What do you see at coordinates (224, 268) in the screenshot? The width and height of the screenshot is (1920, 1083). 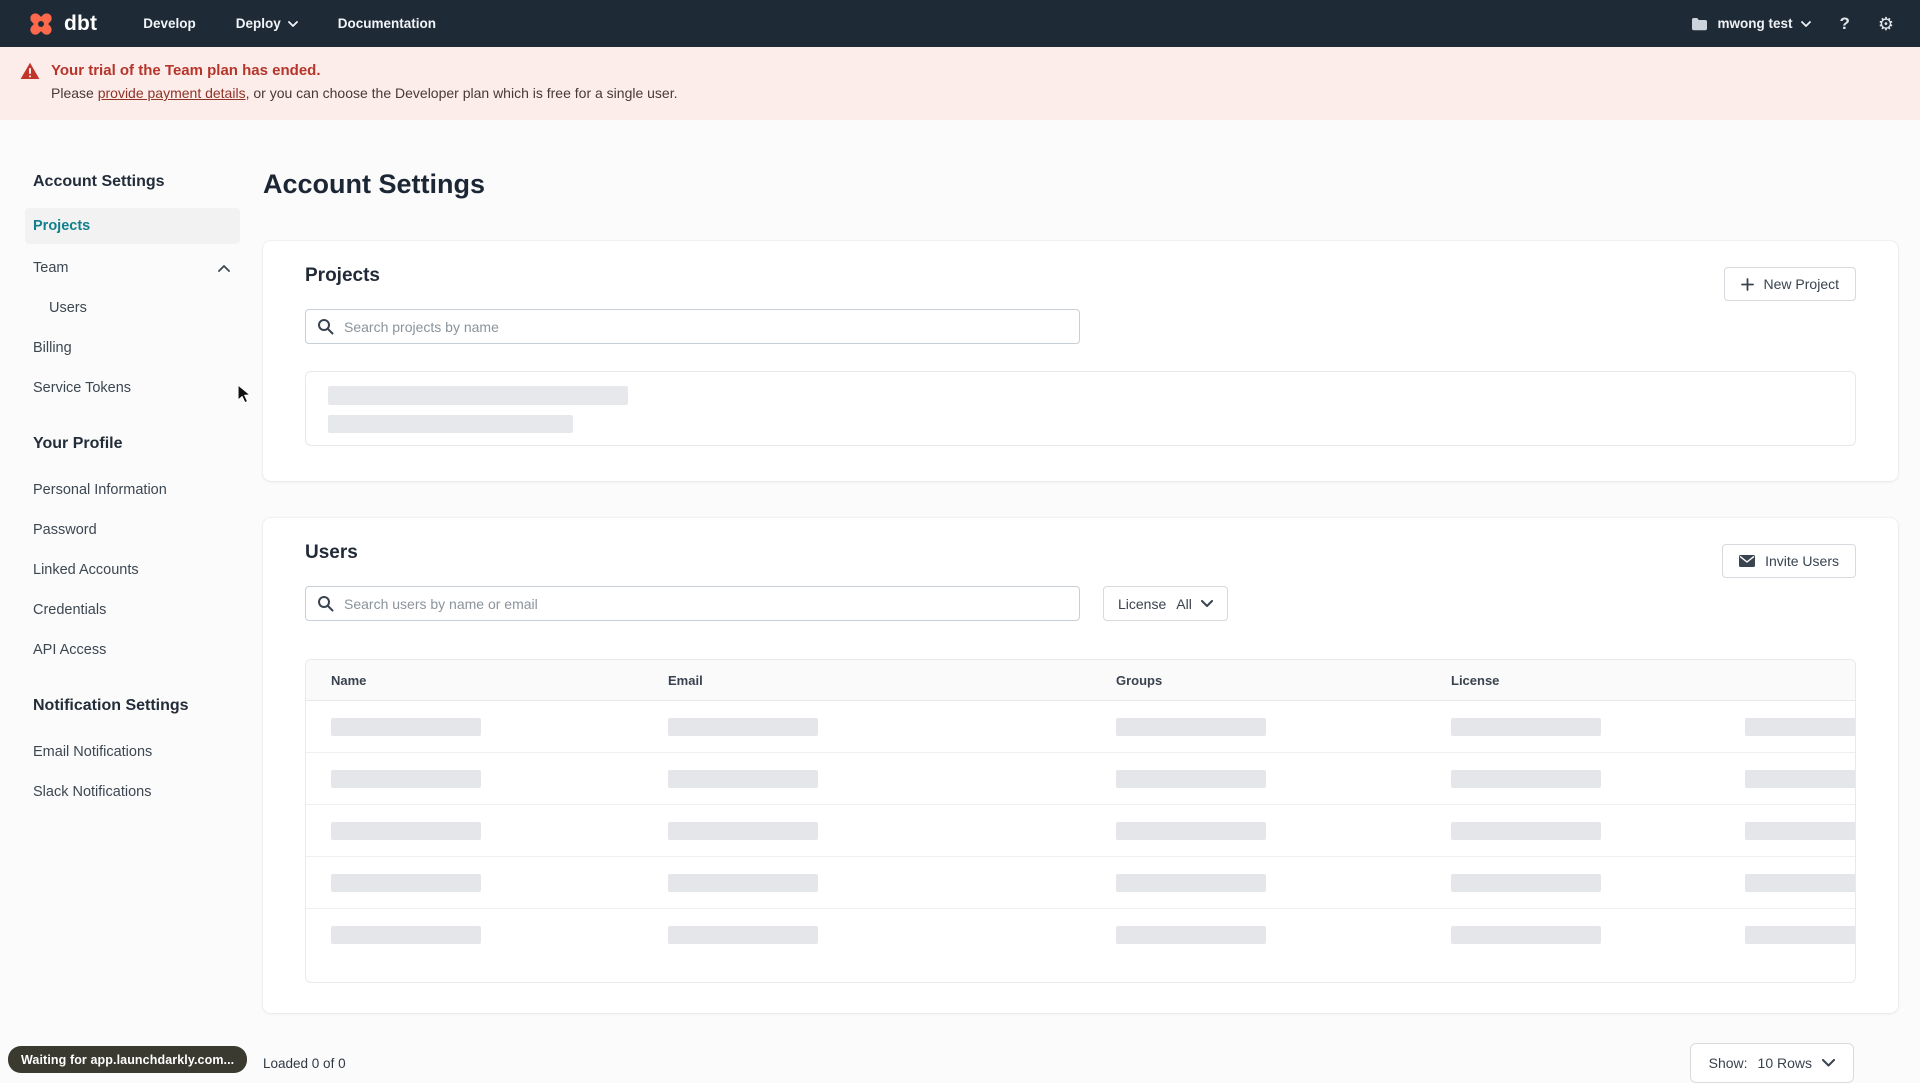 I see `chevron-up-icon` at bounding box center [224, 268].